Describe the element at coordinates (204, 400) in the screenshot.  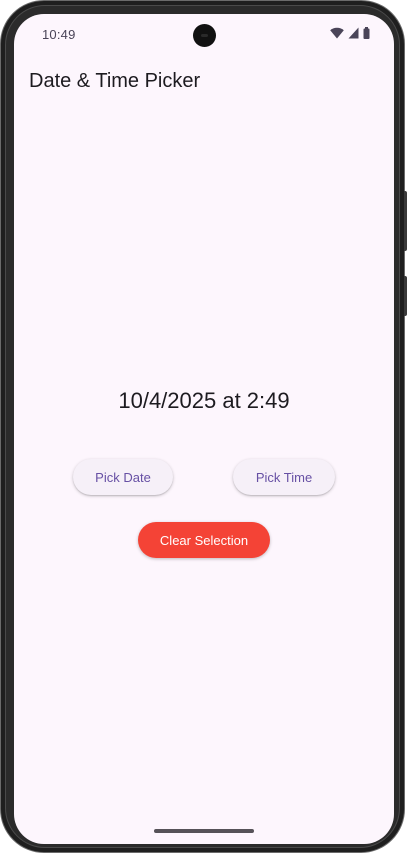
I see `selected-datetime-text: 10/4/2025 at 2:49` at that location.